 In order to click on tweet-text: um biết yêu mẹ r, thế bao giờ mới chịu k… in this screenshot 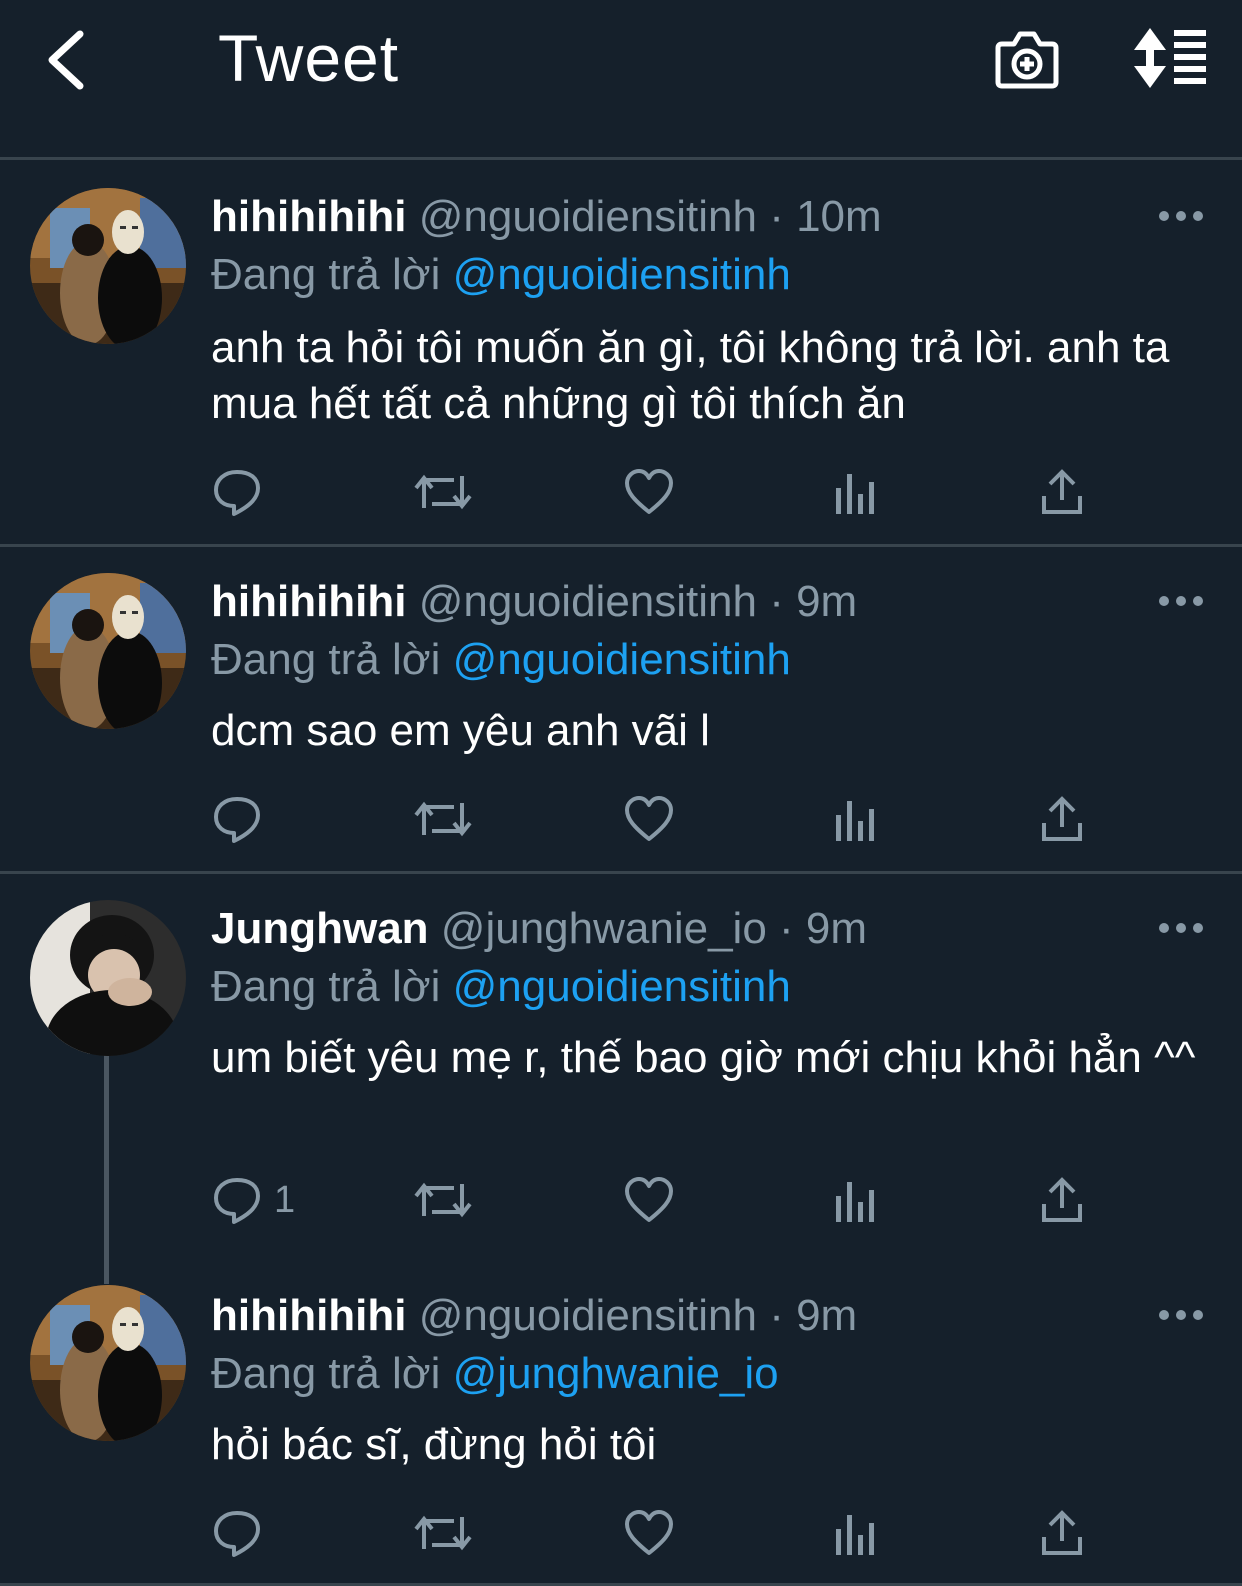, I will do `click(703, 1057)`.